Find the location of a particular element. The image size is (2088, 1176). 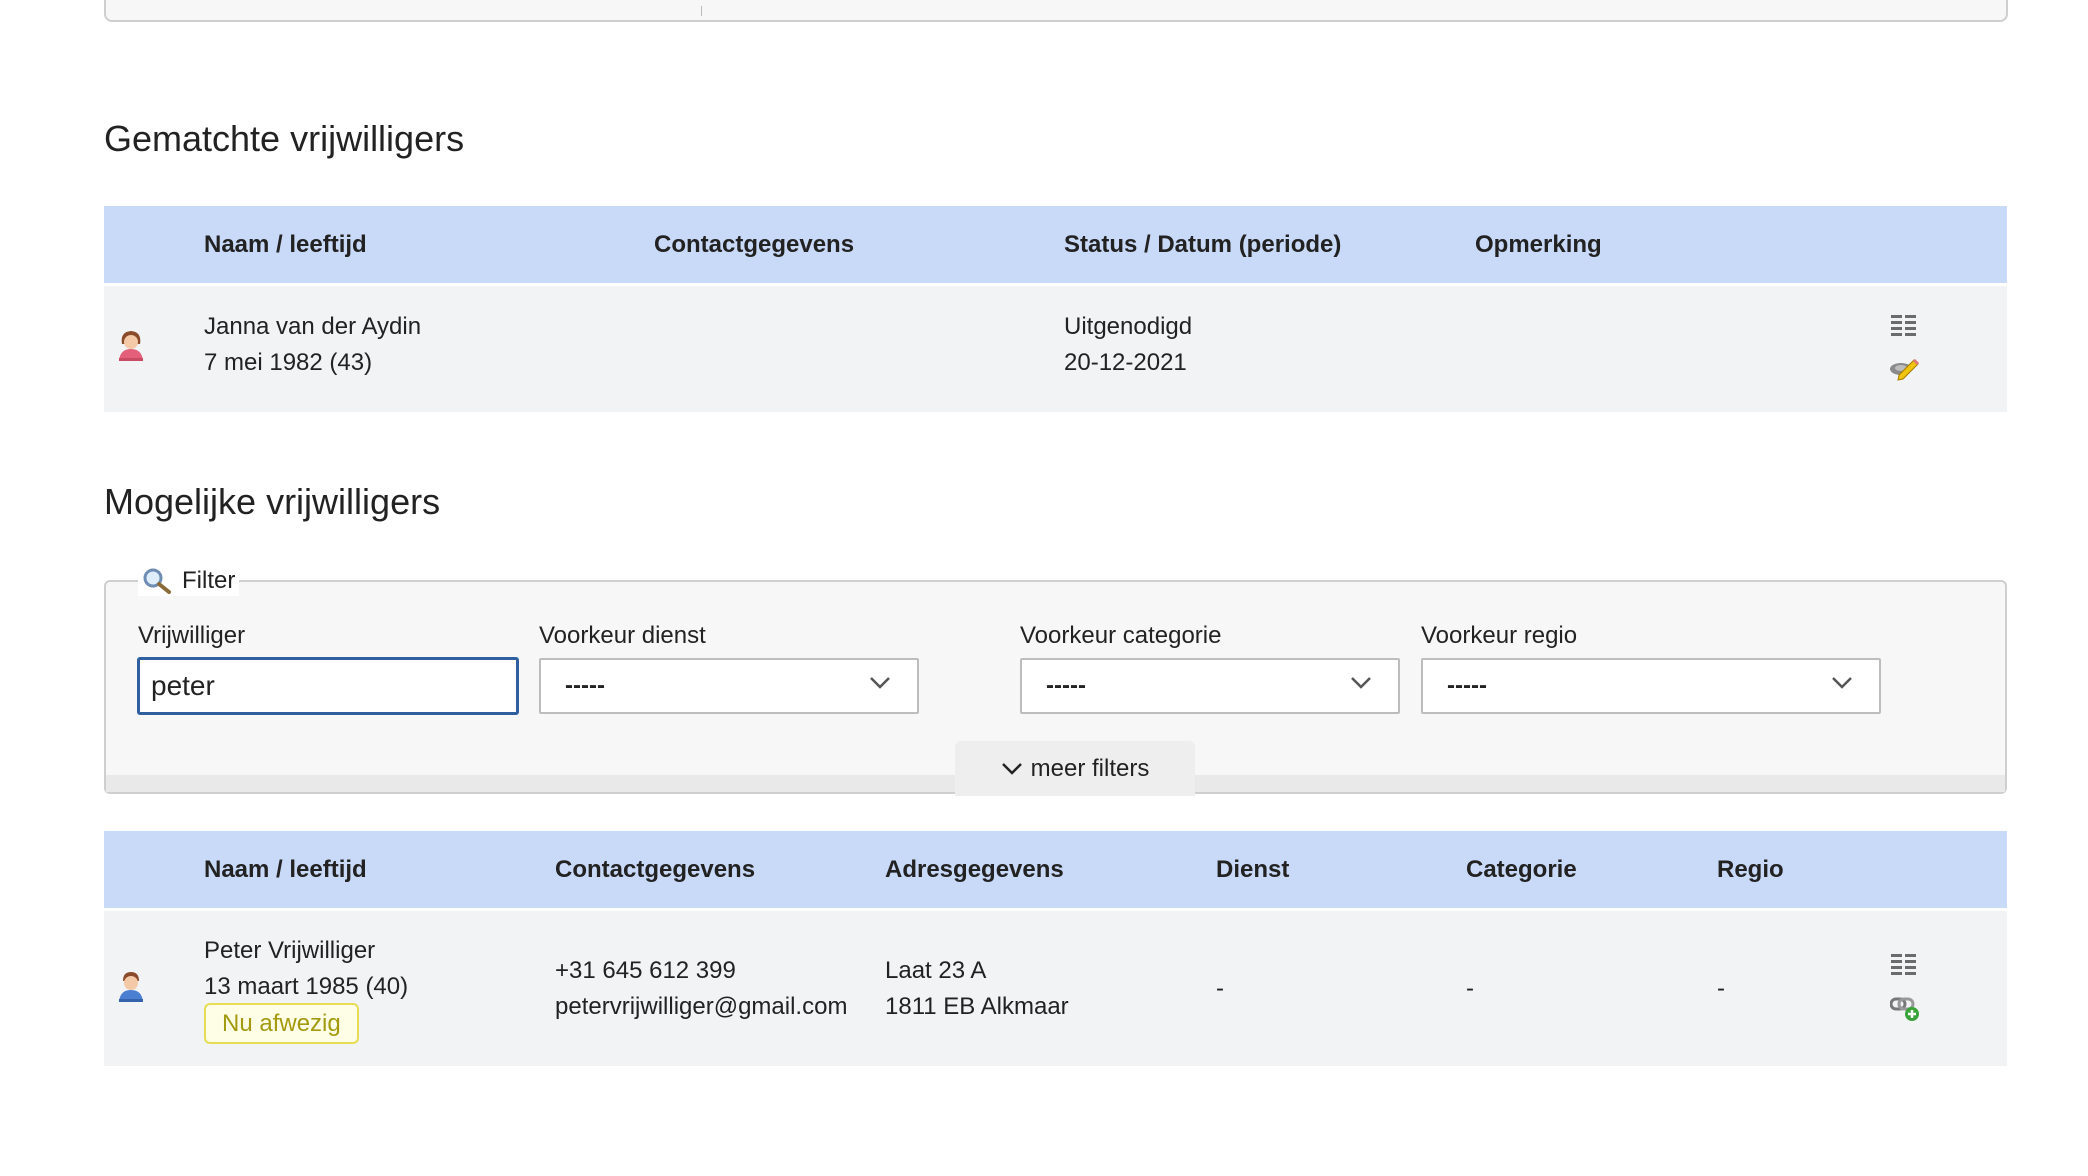

volunteer-phone: +31 645 612 399 is located at coordinates (645, 970).